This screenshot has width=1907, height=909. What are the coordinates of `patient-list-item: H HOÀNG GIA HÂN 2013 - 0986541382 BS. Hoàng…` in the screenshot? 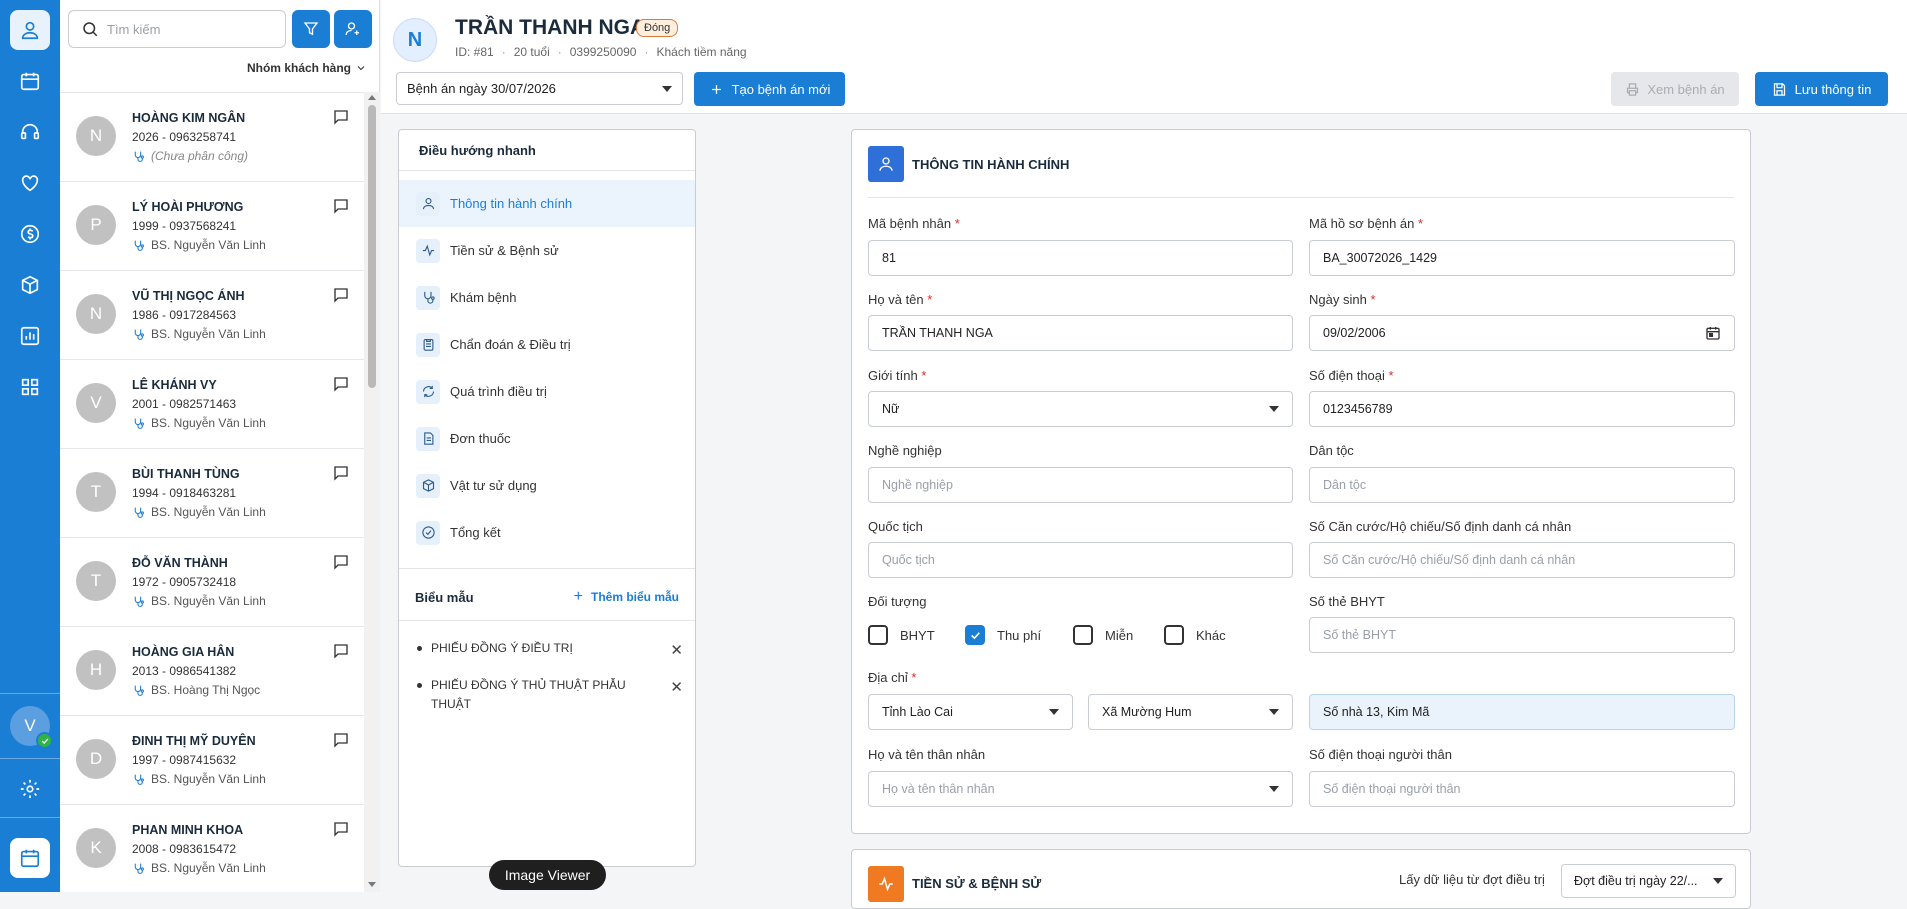 It's located at (212, 671).